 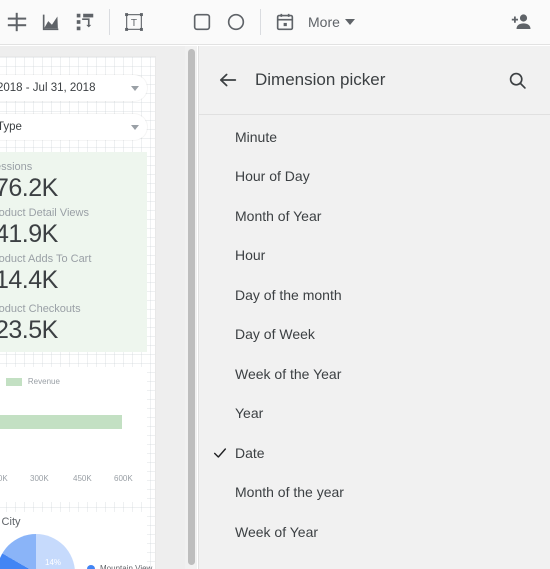 I want to click on image-icon, so click(x=168, y=22).